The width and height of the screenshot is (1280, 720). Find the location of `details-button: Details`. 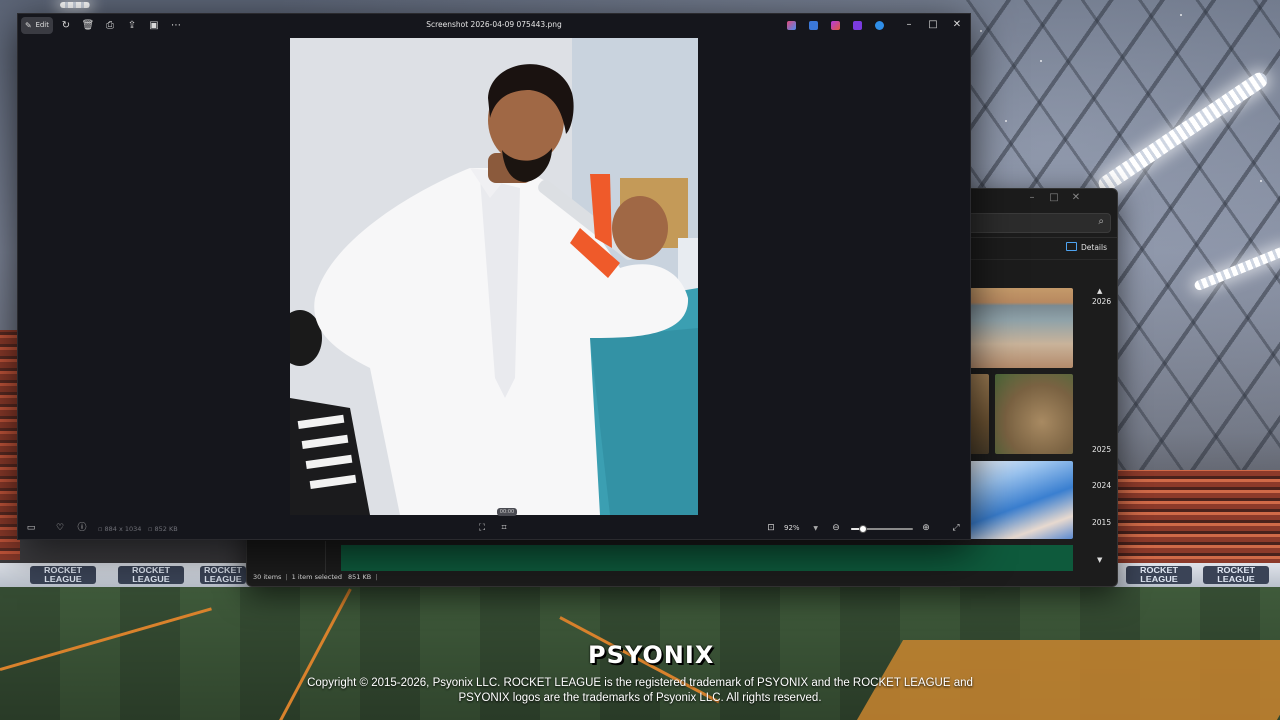

details-button: Details is located at coordinates (1086, 248).